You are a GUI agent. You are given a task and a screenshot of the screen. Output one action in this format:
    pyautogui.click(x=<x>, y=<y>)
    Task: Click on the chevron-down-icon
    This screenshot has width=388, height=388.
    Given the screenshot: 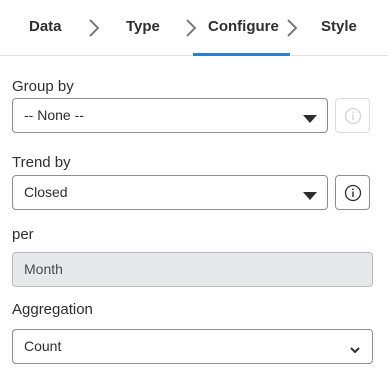 What is the action you would take?
    pyautogui.click(x=355, y=348)
    